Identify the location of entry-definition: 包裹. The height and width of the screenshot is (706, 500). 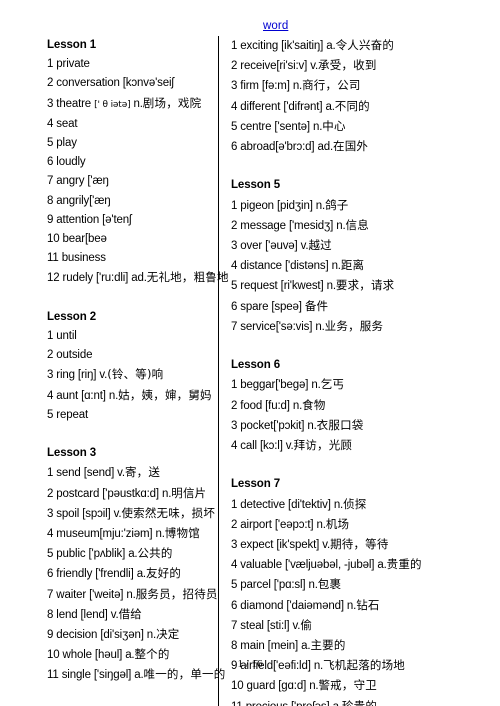
(329, 584).